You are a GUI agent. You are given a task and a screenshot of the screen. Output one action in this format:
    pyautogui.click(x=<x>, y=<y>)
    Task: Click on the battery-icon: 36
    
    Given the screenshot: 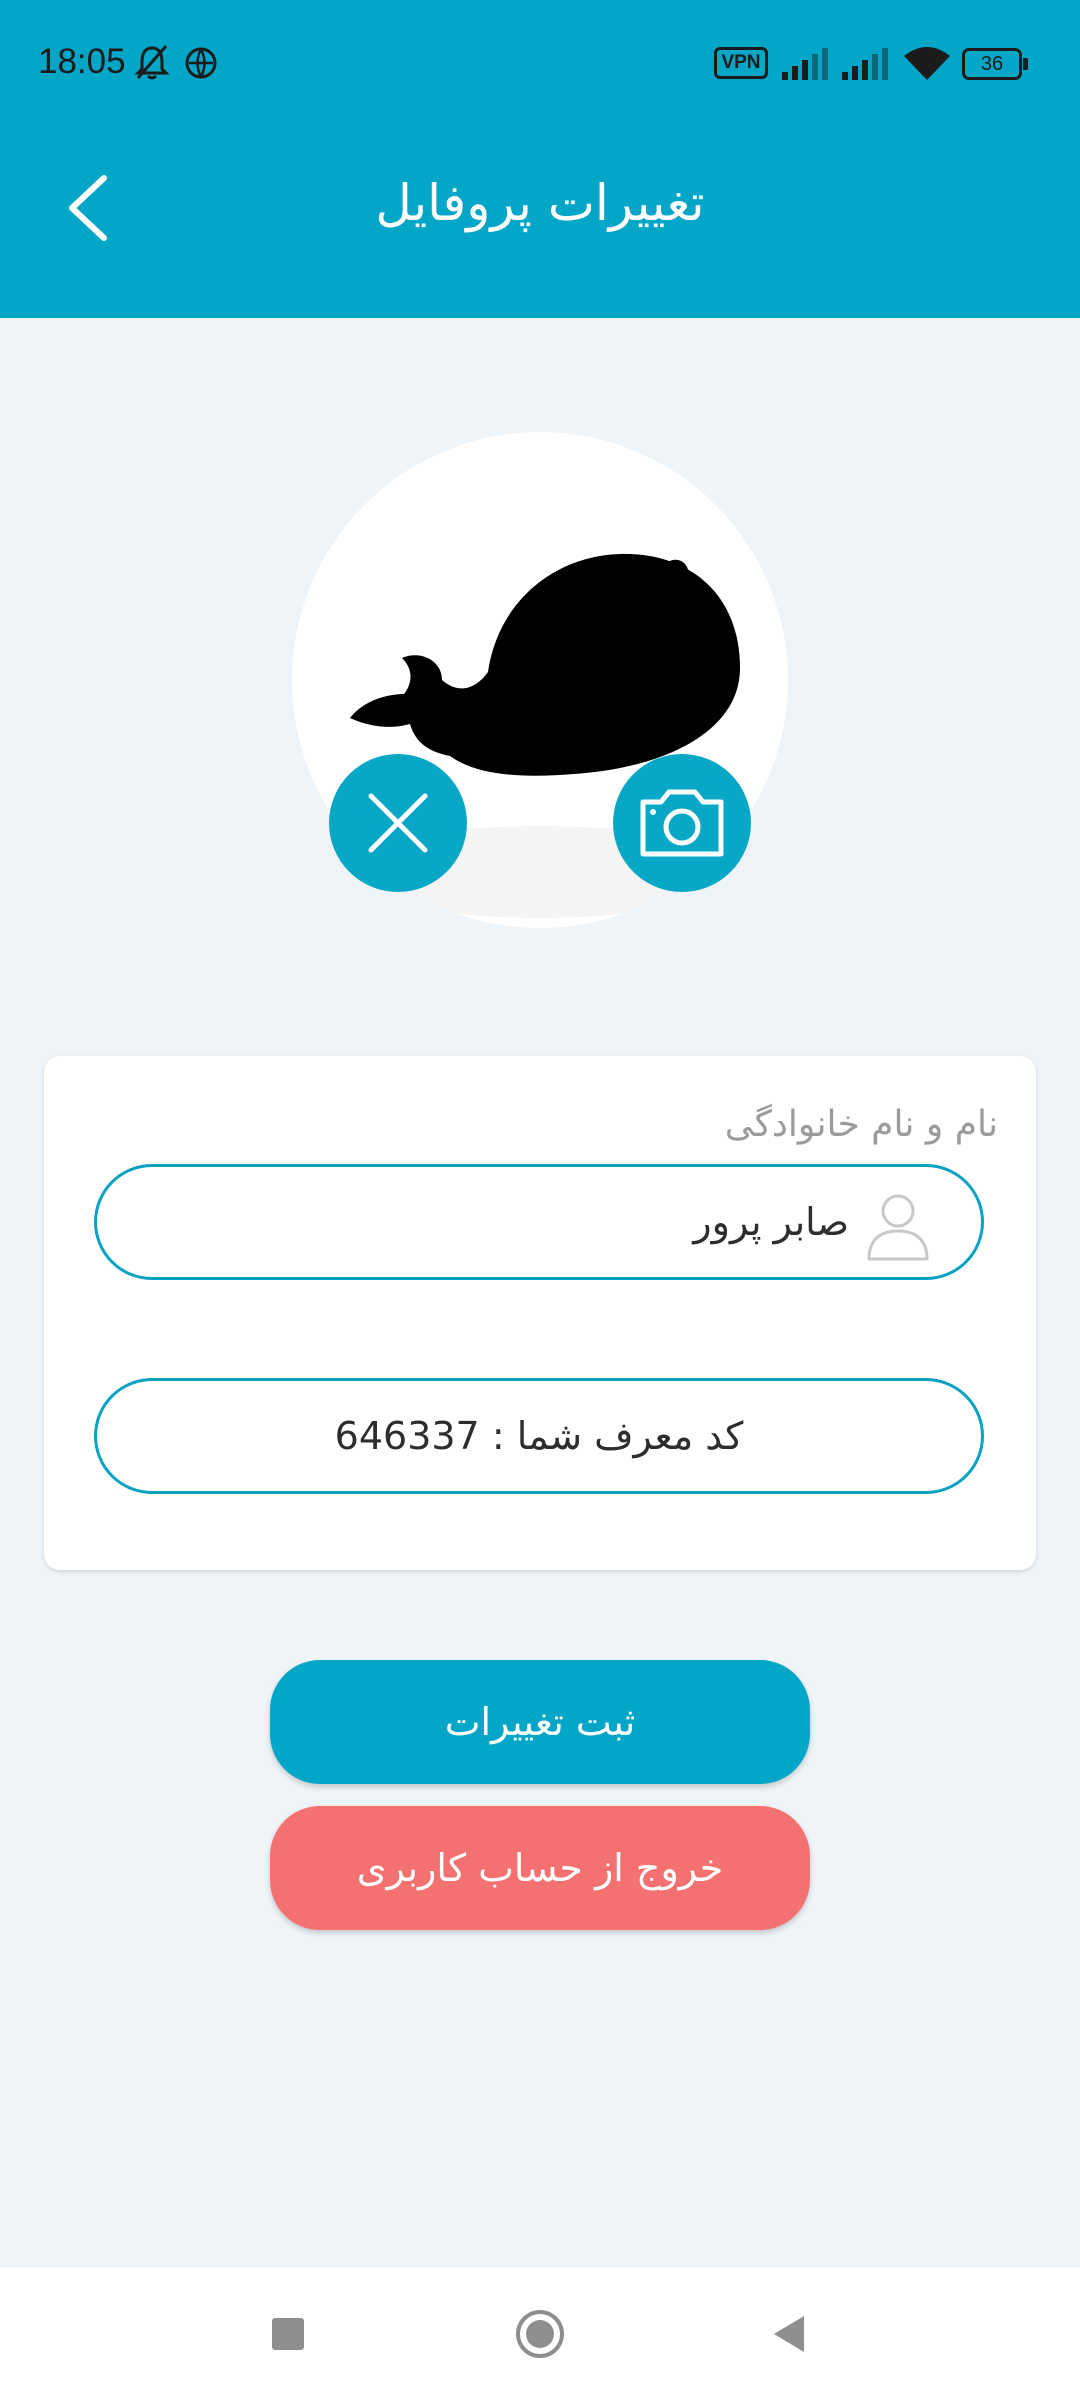 What is the action you would take?
    pyautogui.click(x=995, y=64)
    